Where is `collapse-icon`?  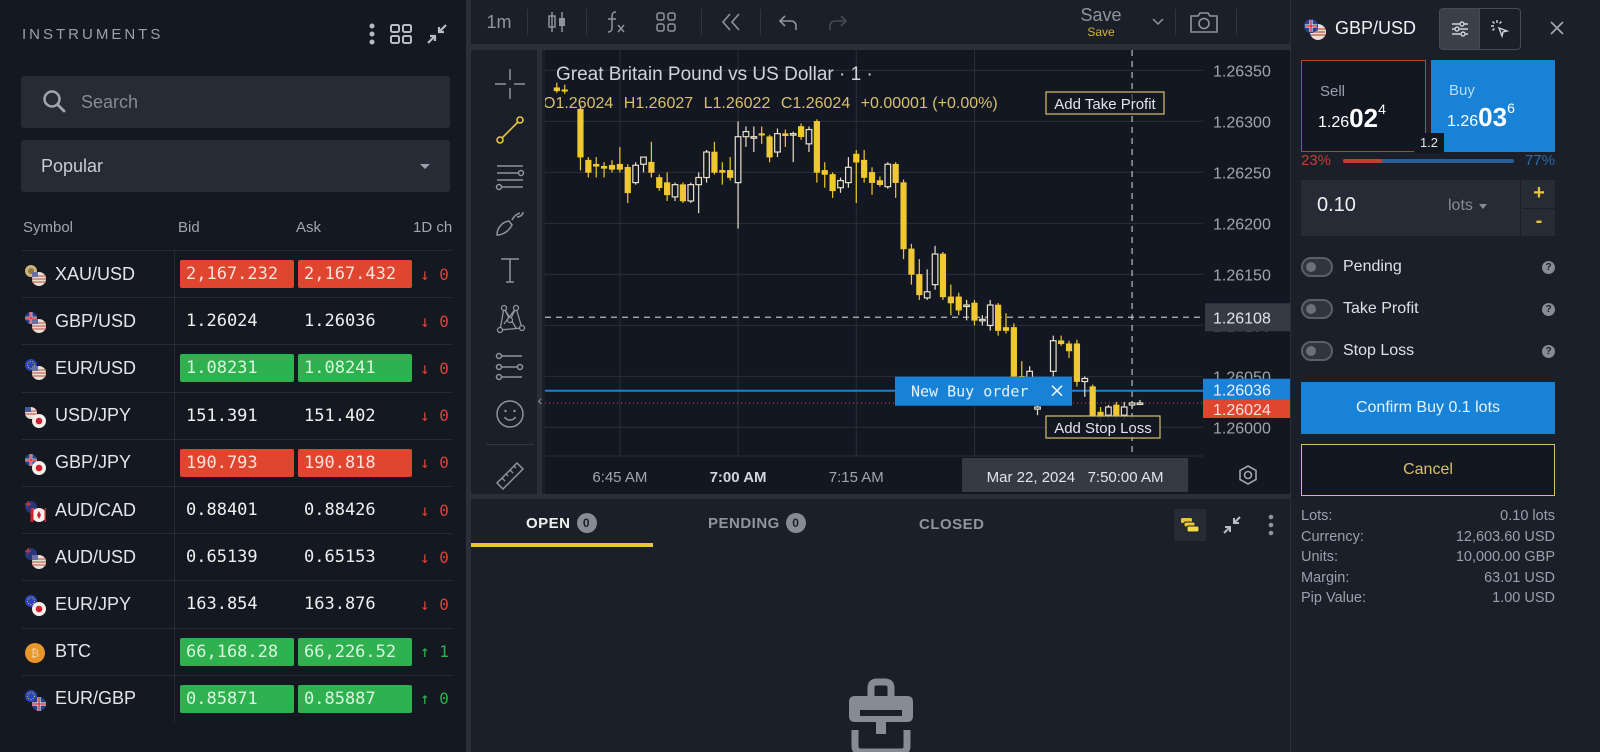 collapse-icon is located at coordinates (437, 37).